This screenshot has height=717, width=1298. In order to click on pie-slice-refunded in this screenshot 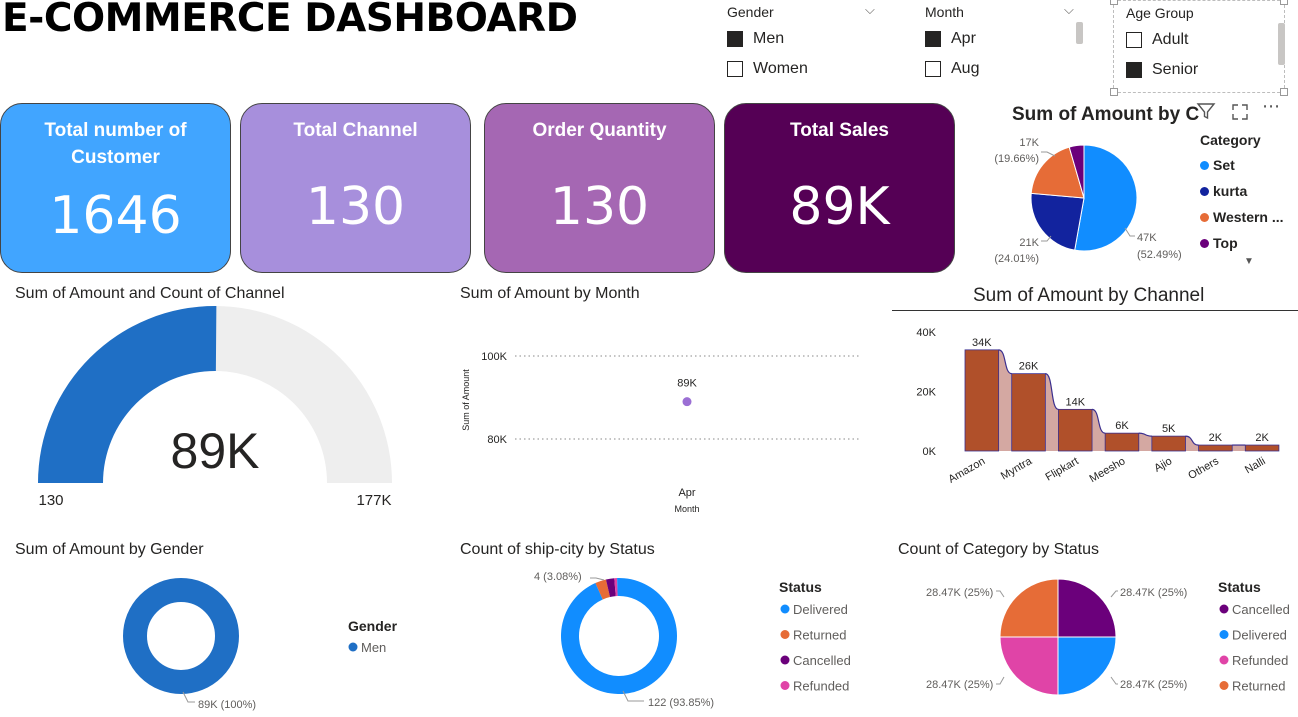, I will do `click(1029, 666)`.